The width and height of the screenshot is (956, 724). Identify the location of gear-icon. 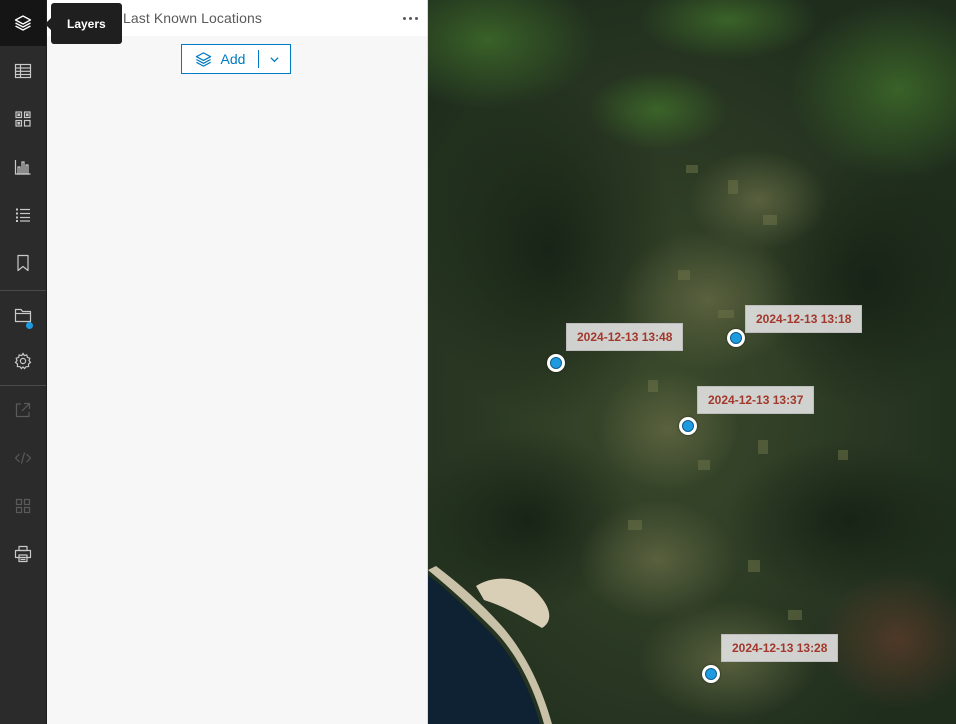
(23, 361).